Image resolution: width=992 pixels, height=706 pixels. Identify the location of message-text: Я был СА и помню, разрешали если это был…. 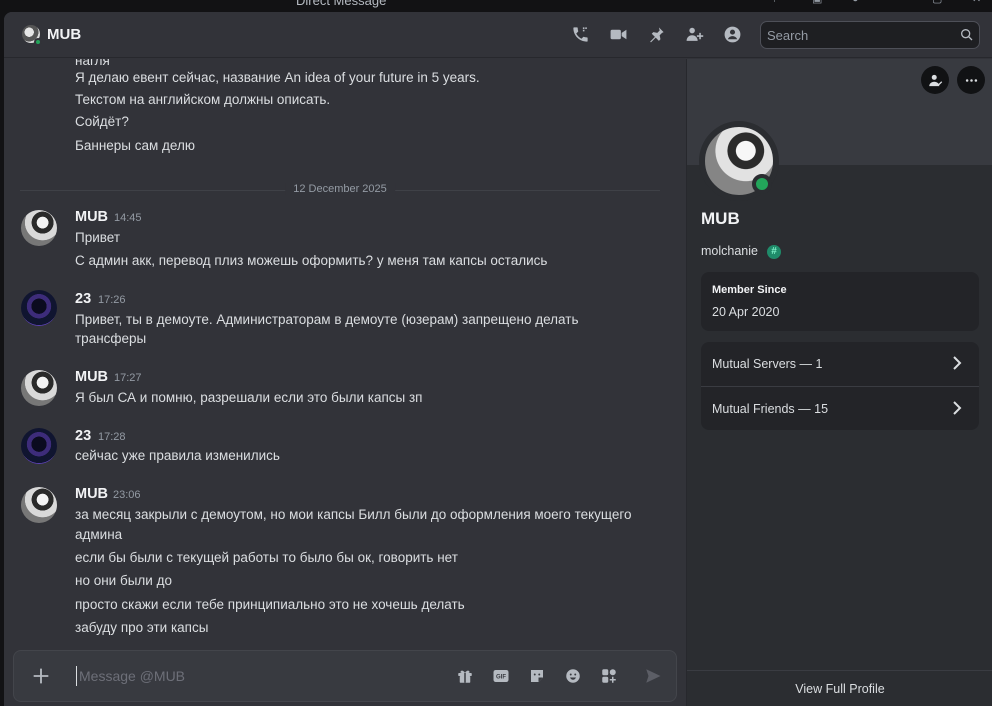
(249, 397).